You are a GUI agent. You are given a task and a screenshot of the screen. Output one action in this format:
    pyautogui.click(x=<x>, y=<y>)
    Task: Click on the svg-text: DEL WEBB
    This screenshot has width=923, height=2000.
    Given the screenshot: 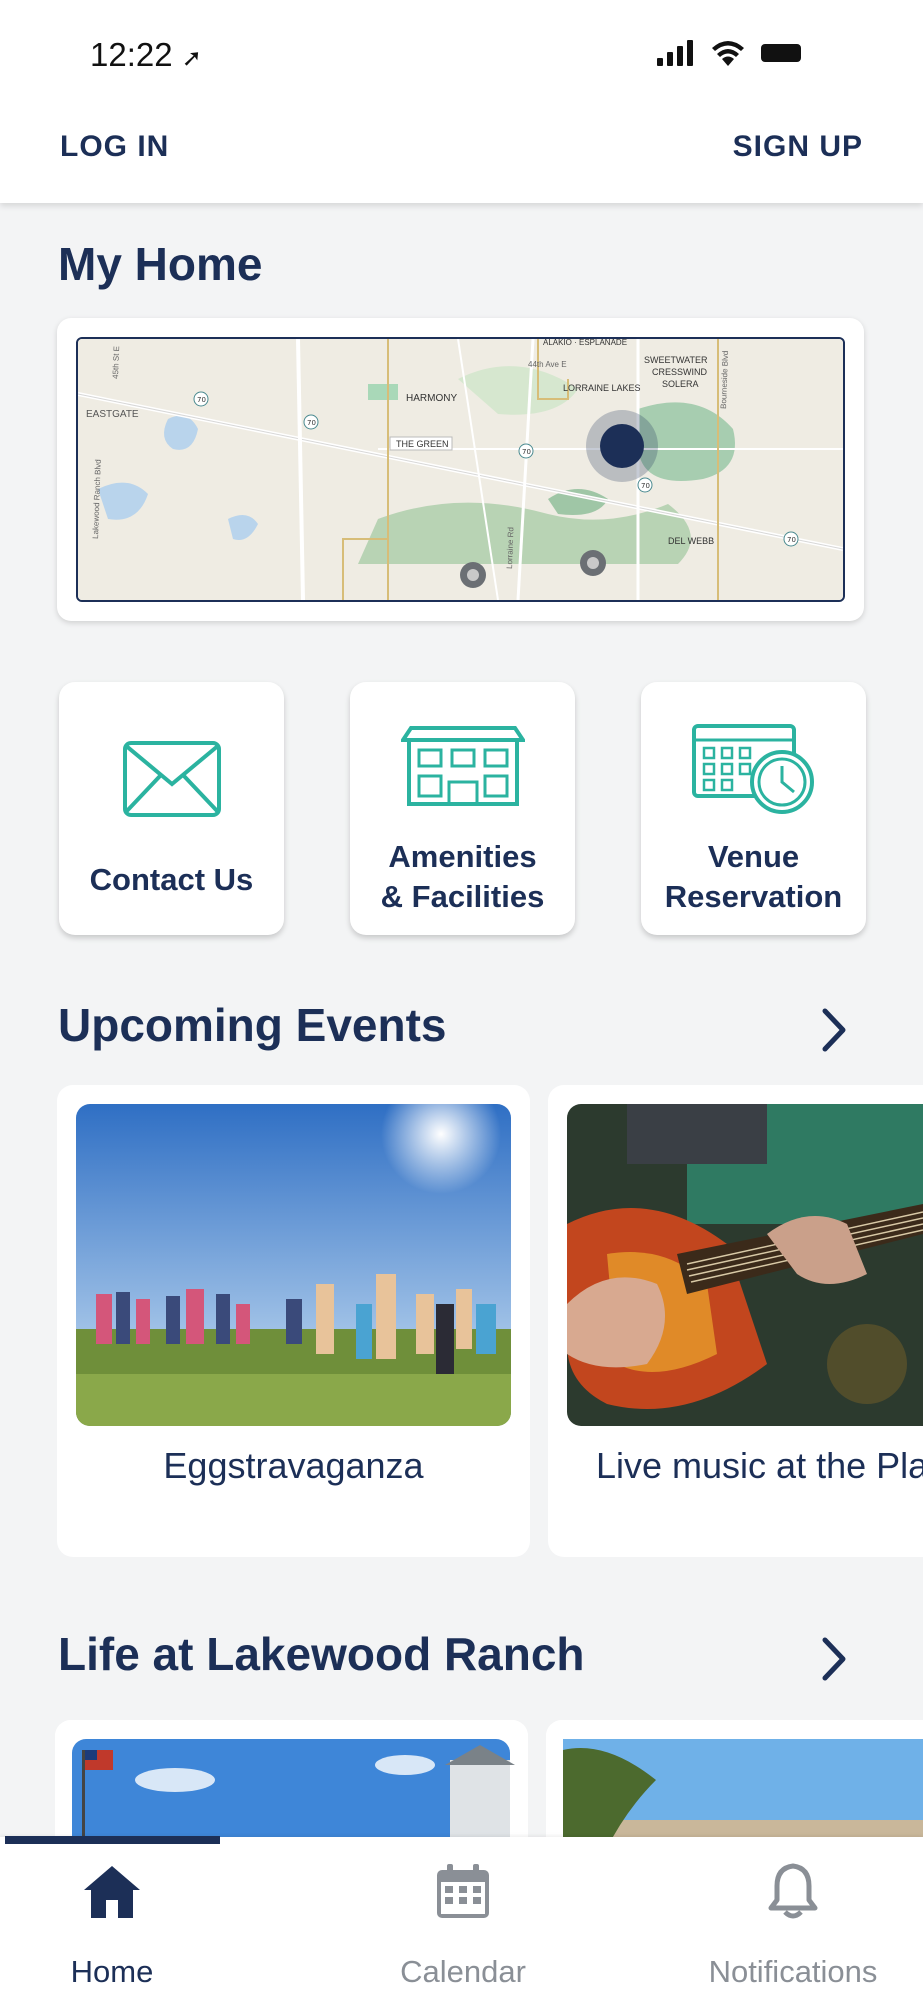 What is the action you would take?
    pyautogui.click(x=691, y=541)
    